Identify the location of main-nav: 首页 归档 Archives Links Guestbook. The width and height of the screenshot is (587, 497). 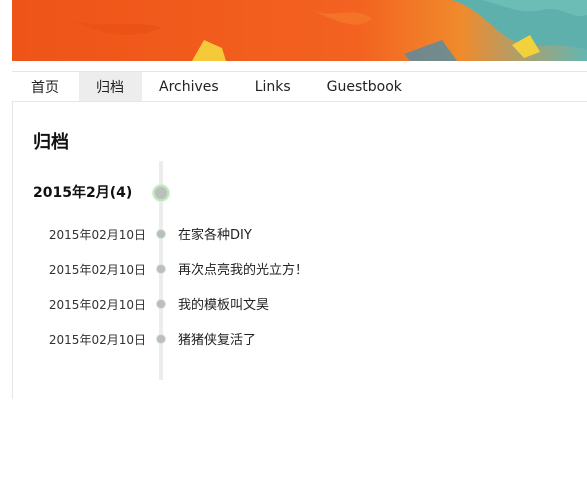
(299, 86).